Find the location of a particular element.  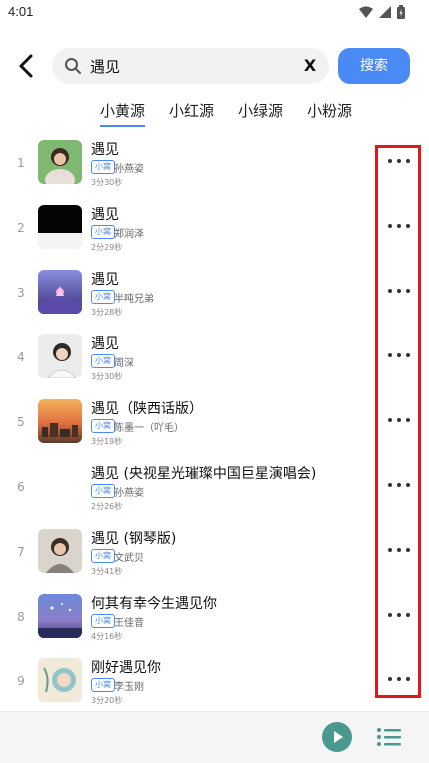

song-row: 2 遇见 小窝 郑润泽 2分29秒 is located at coordinates (214, 227).